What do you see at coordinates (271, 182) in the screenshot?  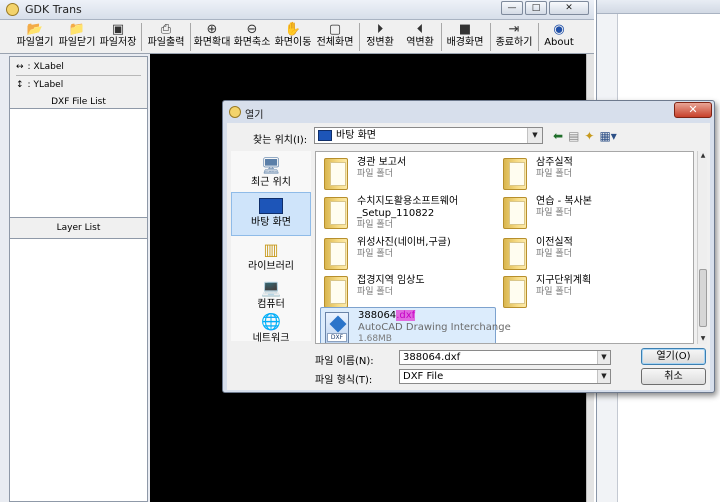 I see `place-recent-label: 최근 위치` at bounding box center [271, 182].